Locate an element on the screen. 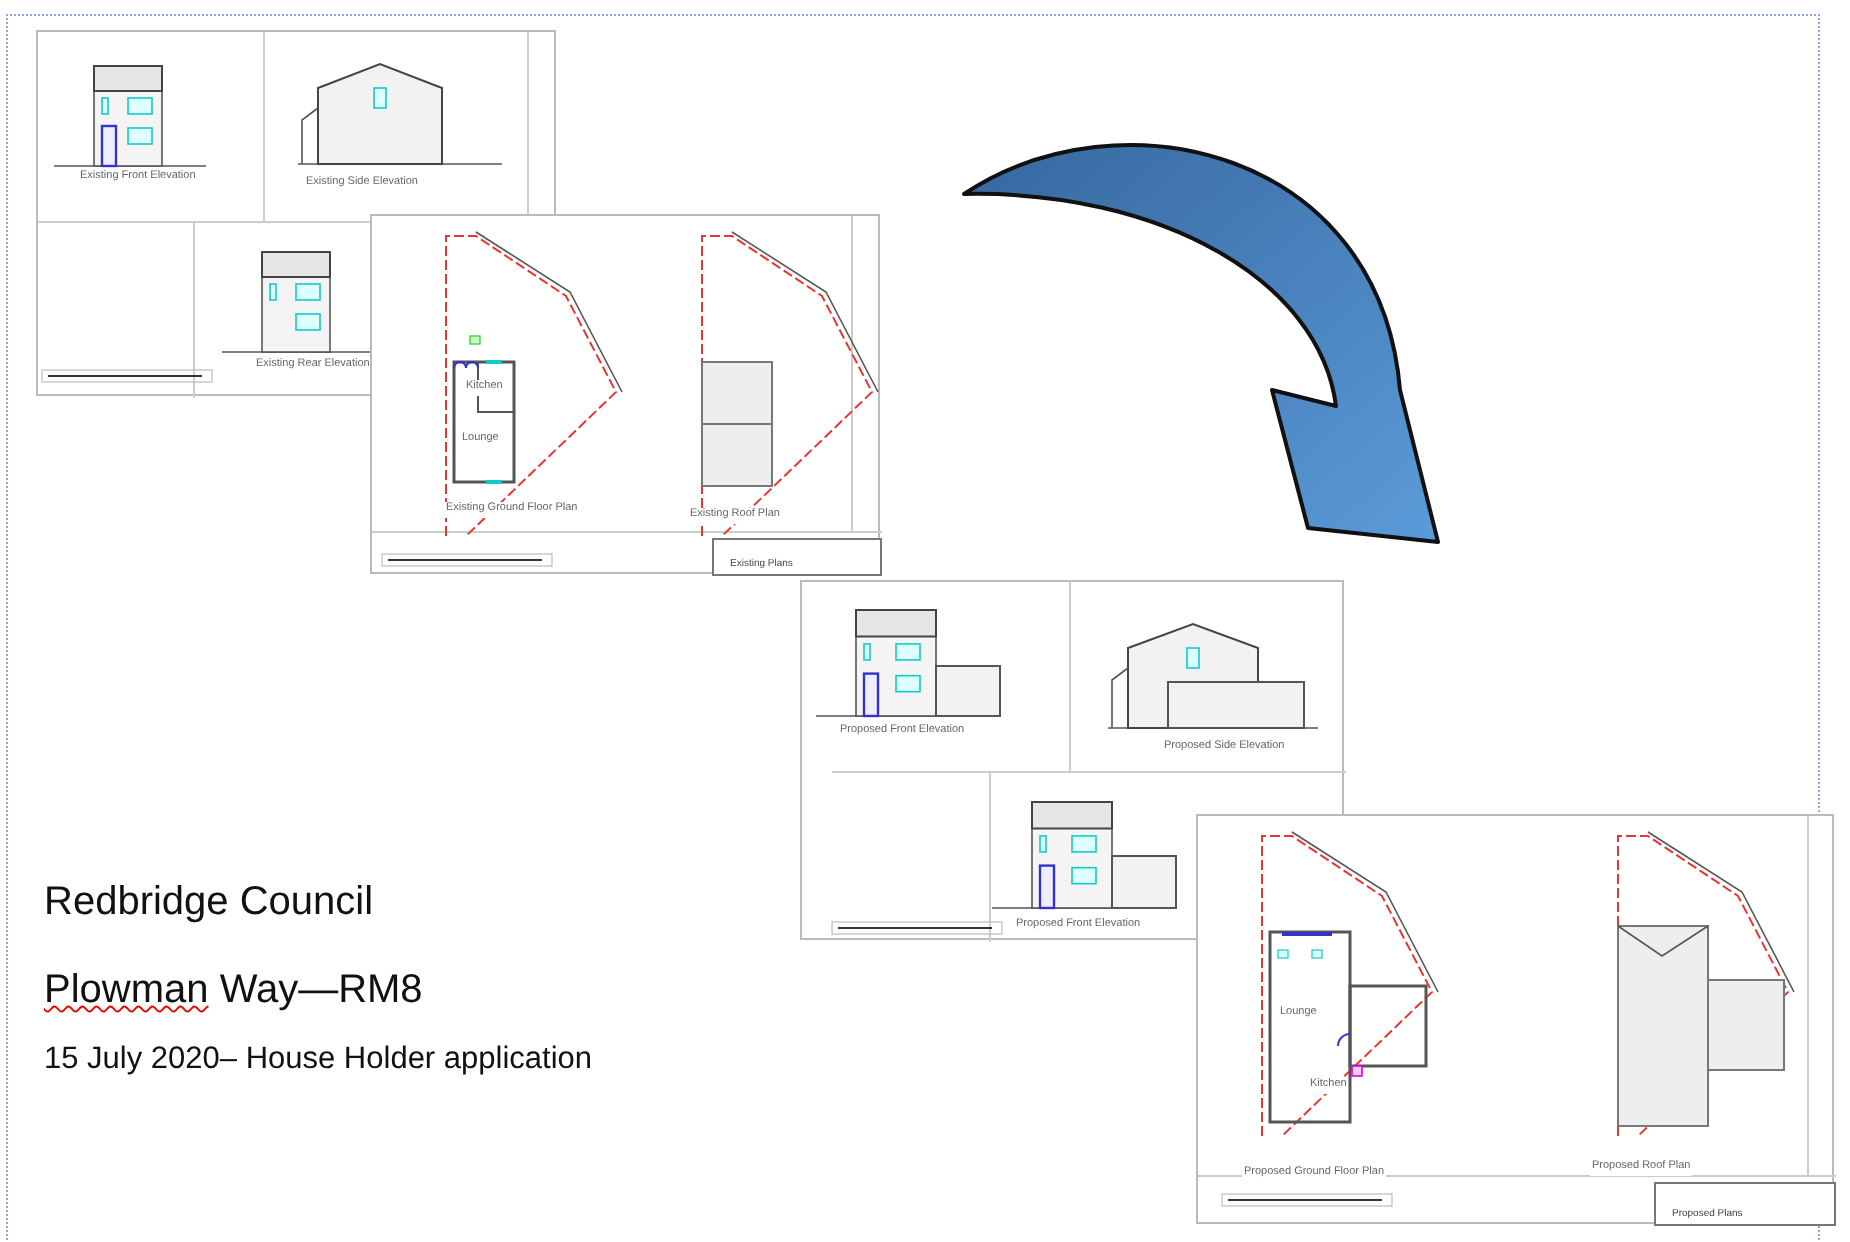 The width and height of the screenshot is (1850, 1242). heading: Redbridge Council is located at coordinates (210, 903).